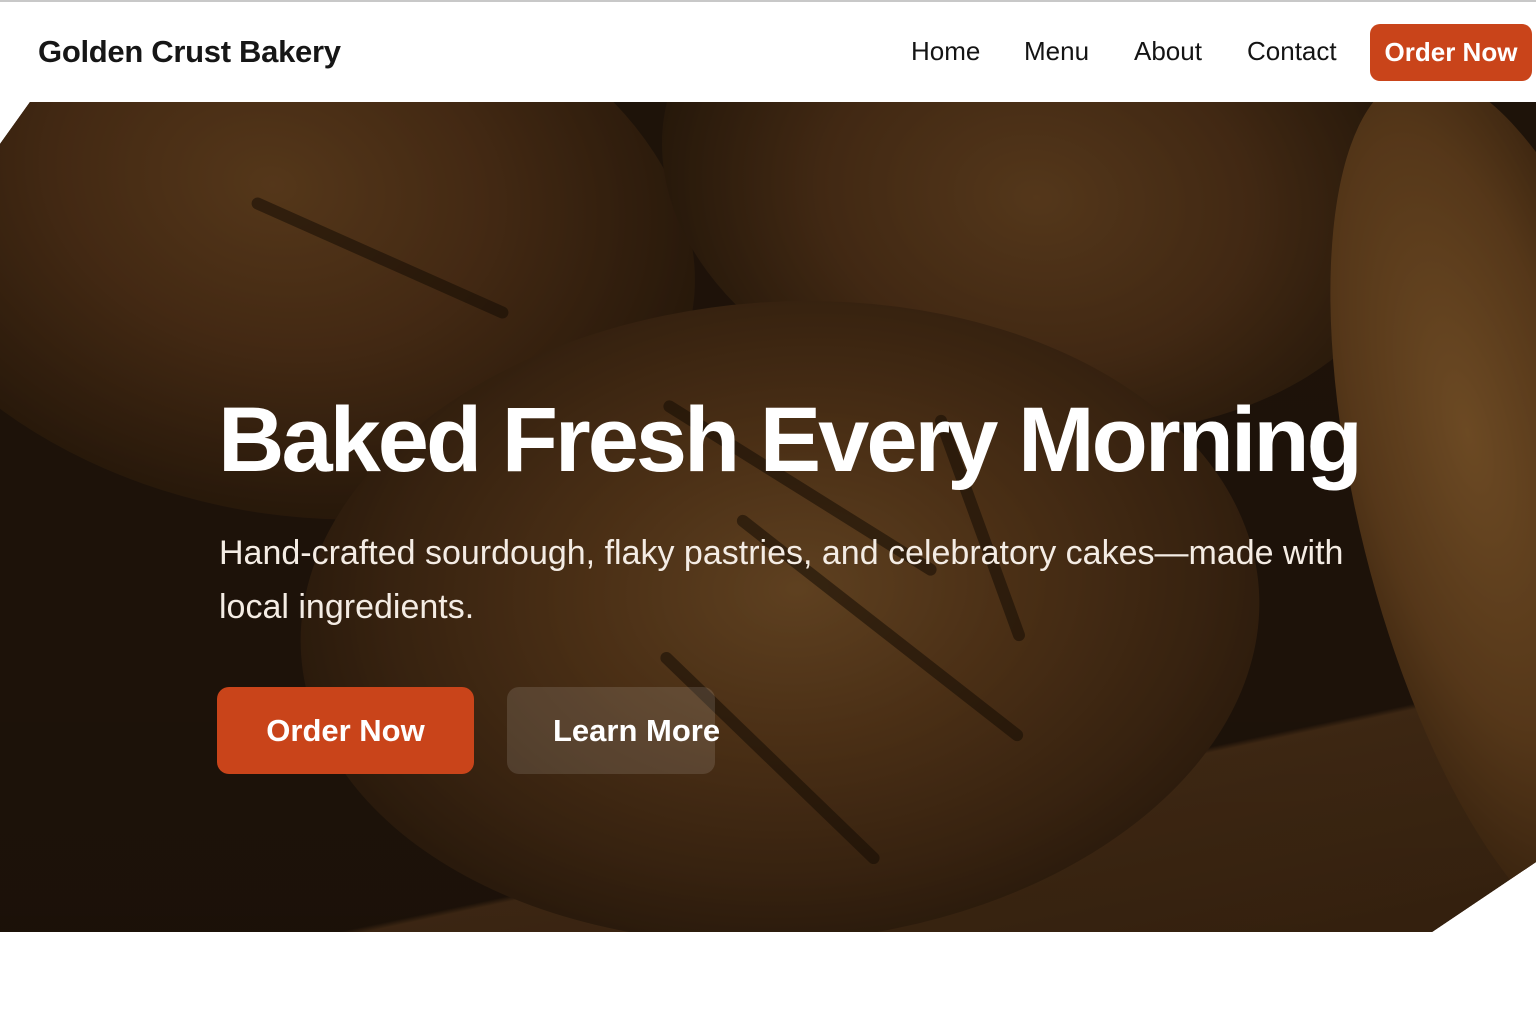 Image resolution: width=1536 pixels, height=1024 pixels. I want to click on header-order-now-button: Order Now, so click(1451, 52).